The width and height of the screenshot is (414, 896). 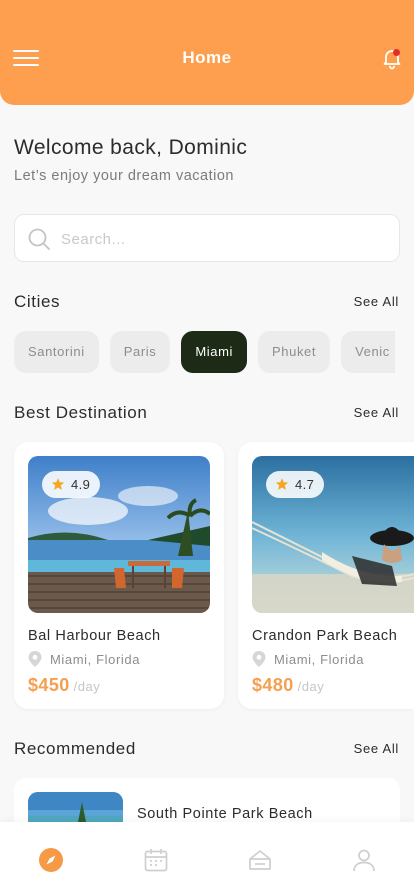 I want to click on compass-icon, so click(x=51, y=862).